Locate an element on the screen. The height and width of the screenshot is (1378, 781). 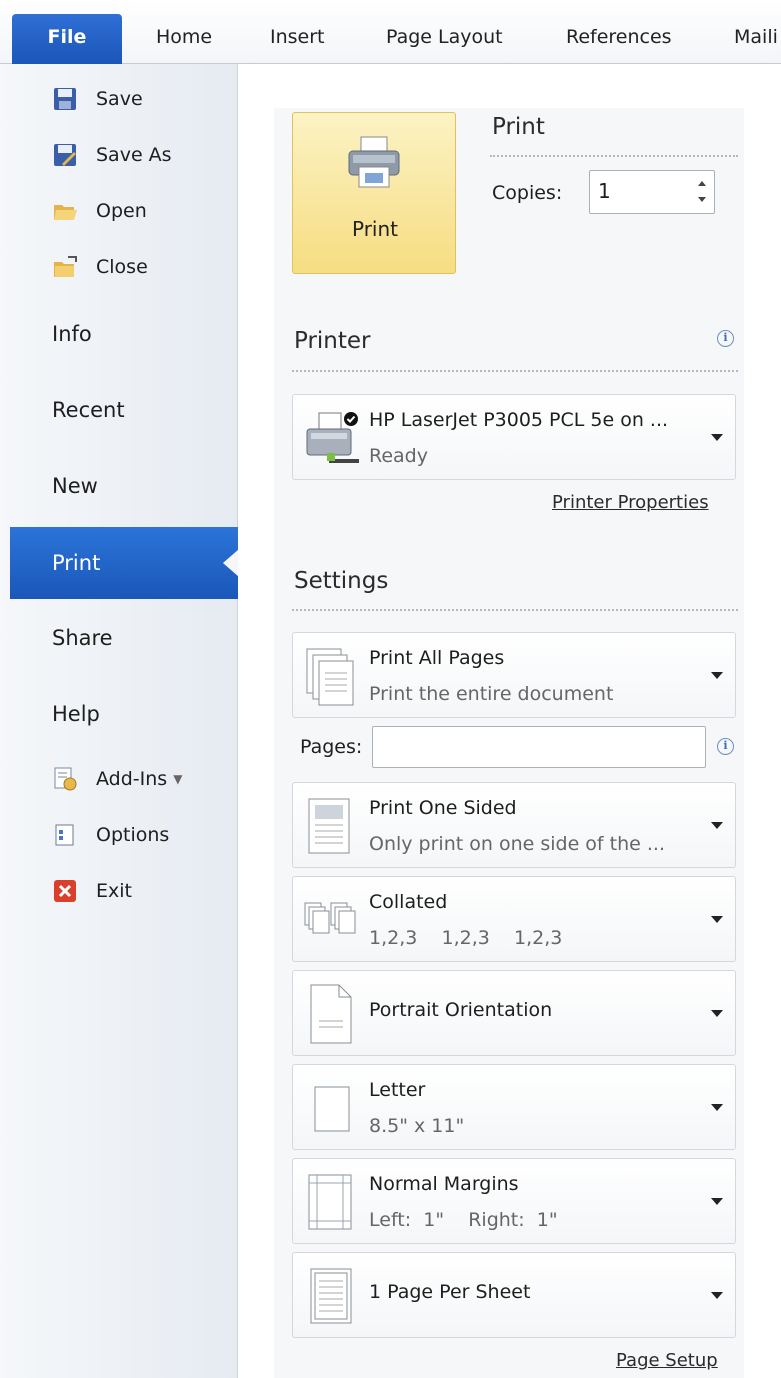
print-button-label: Print is located at coordinates (374, 229).